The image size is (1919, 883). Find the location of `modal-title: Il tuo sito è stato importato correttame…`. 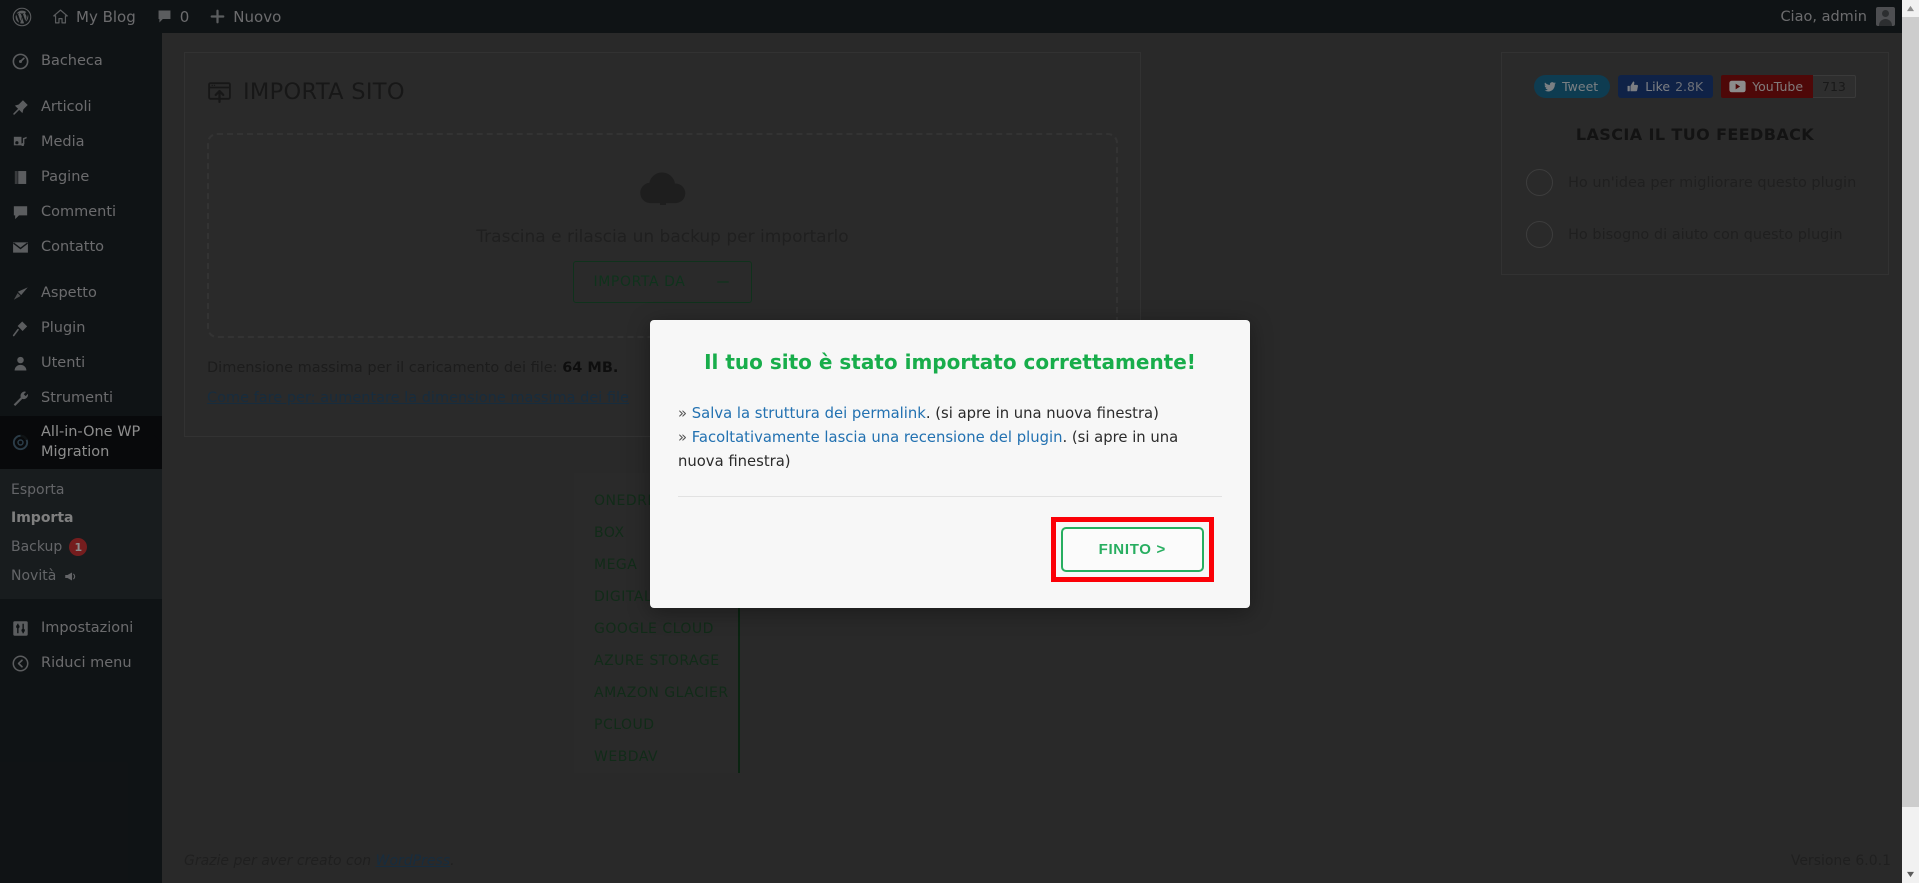

modal-title: Il tuo sito è stato importato correttame… is located at coordinates (950, 362).